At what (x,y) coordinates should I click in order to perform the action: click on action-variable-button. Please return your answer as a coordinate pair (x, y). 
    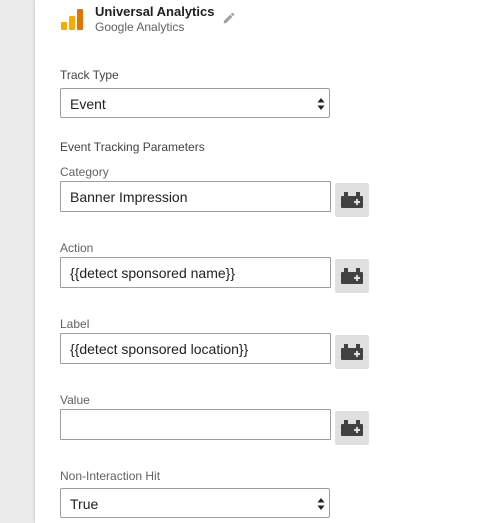
    Looking at the image, I should click on (352, 276).